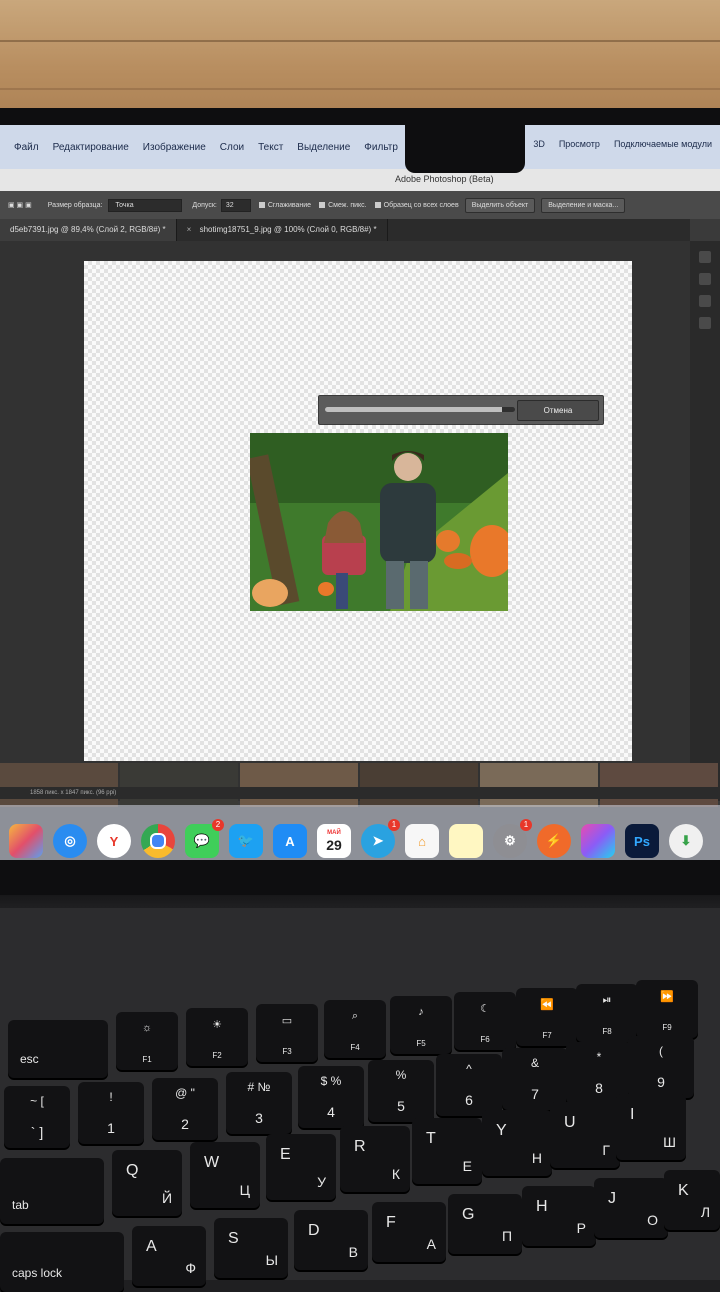 This screenshot has width=720, height=1292. I want to click on f5-key: ♪ F5, so click(421, 1025).